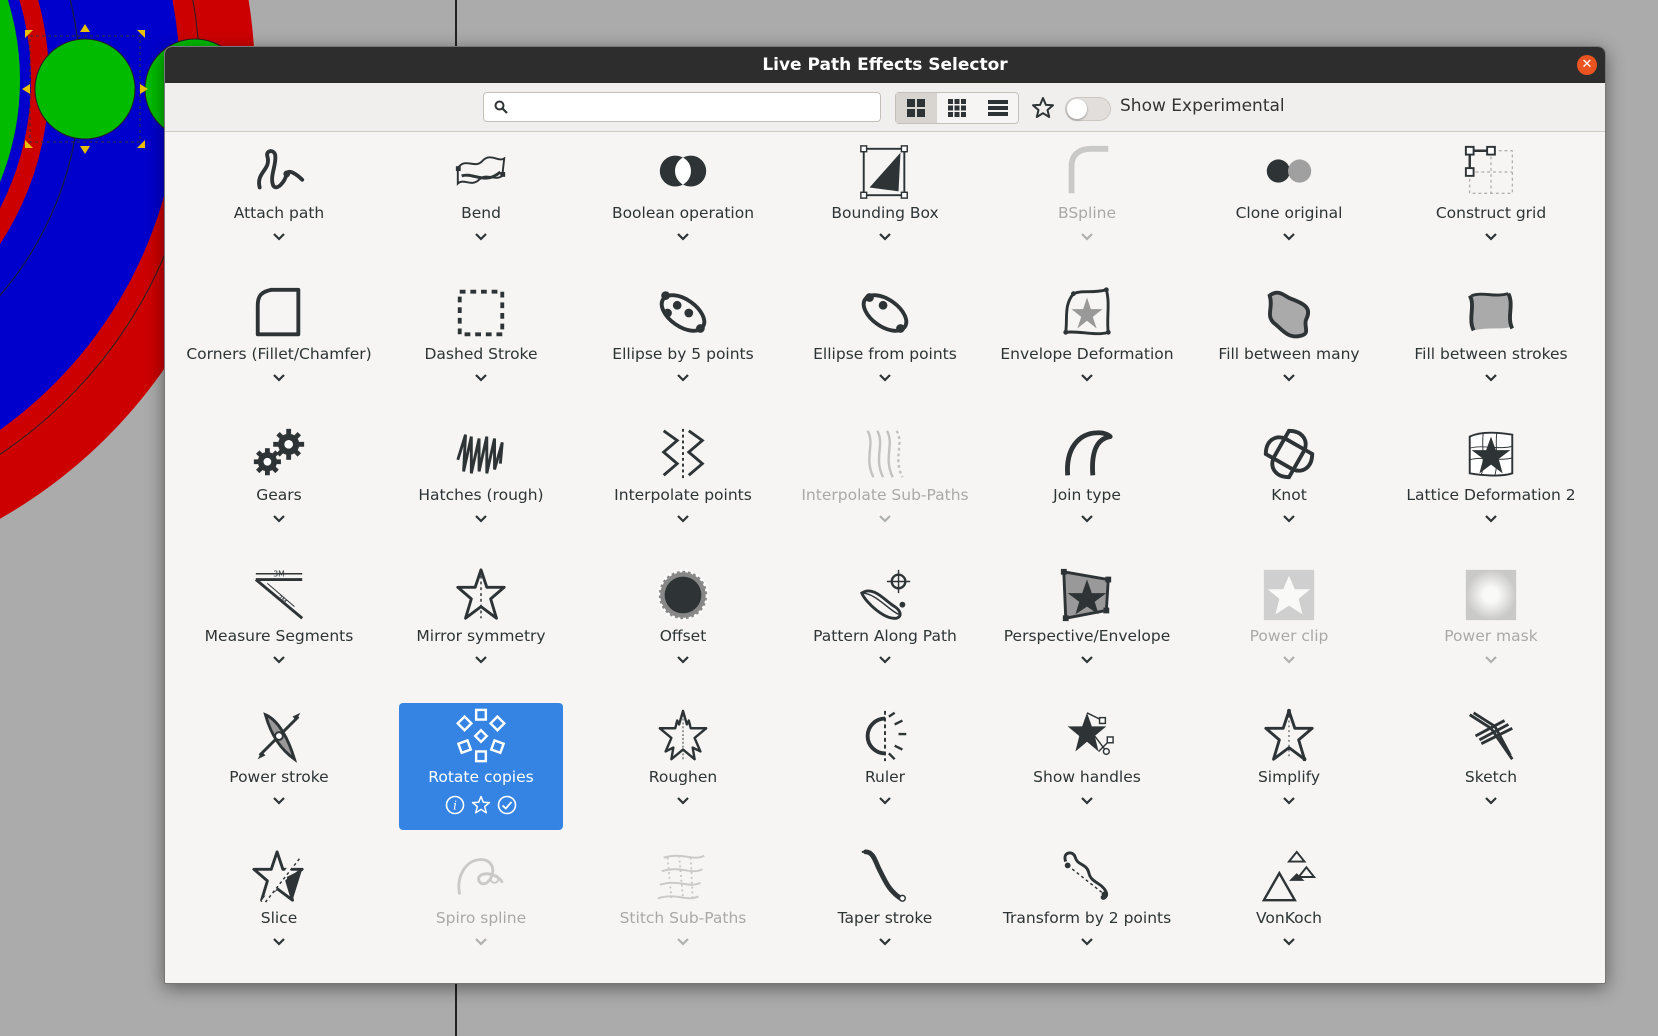 This screenshot has height=1036, width=1658. Describe the element at coordinates (997, 108) in the screenshot. I see `list-view-button` at that location.